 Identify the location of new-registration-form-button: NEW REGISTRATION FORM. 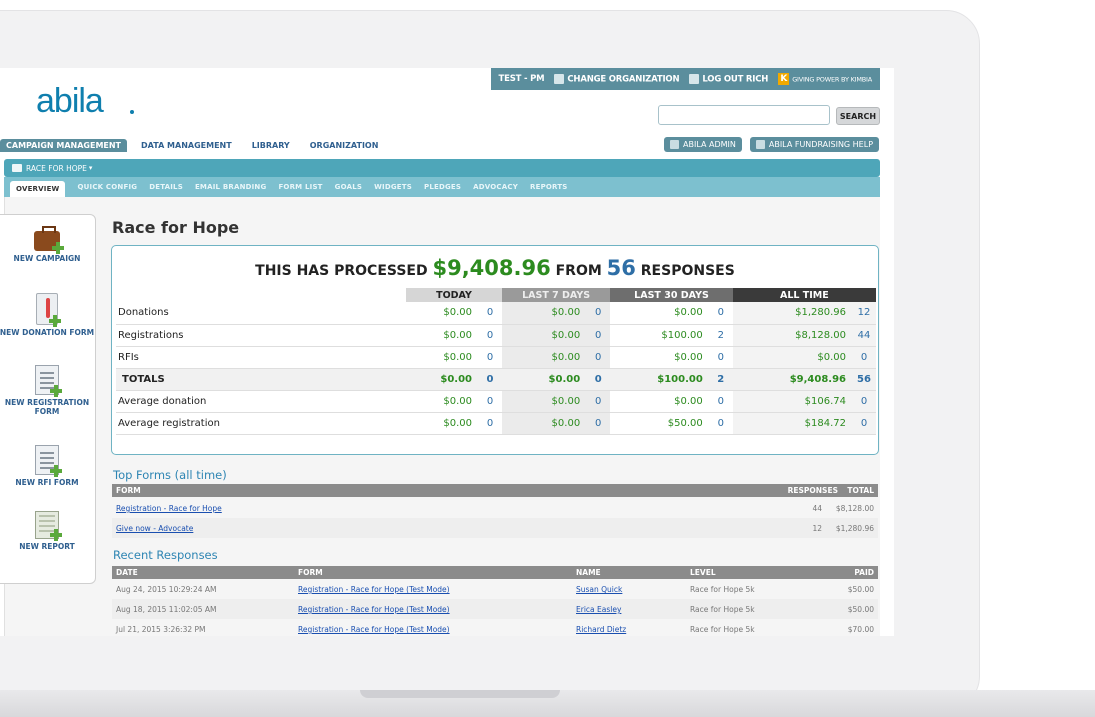
(48, 390).